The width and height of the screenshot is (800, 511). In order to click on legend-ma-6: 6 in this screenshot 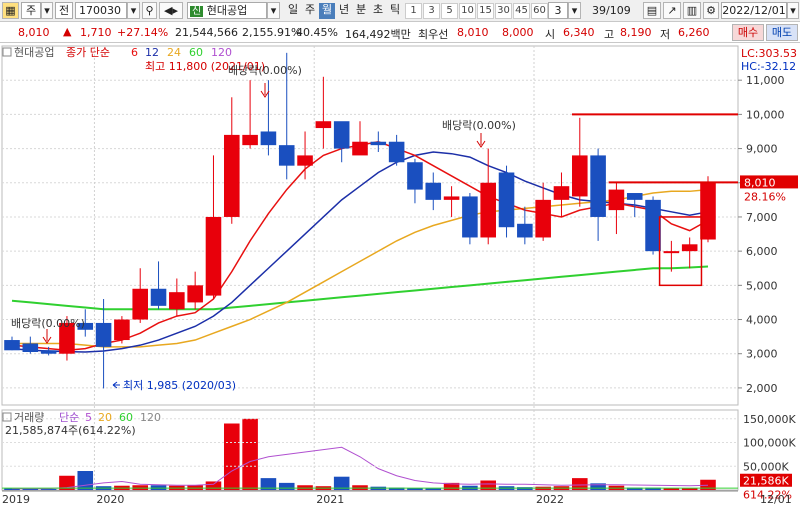, I will do `click(134, 52)`.